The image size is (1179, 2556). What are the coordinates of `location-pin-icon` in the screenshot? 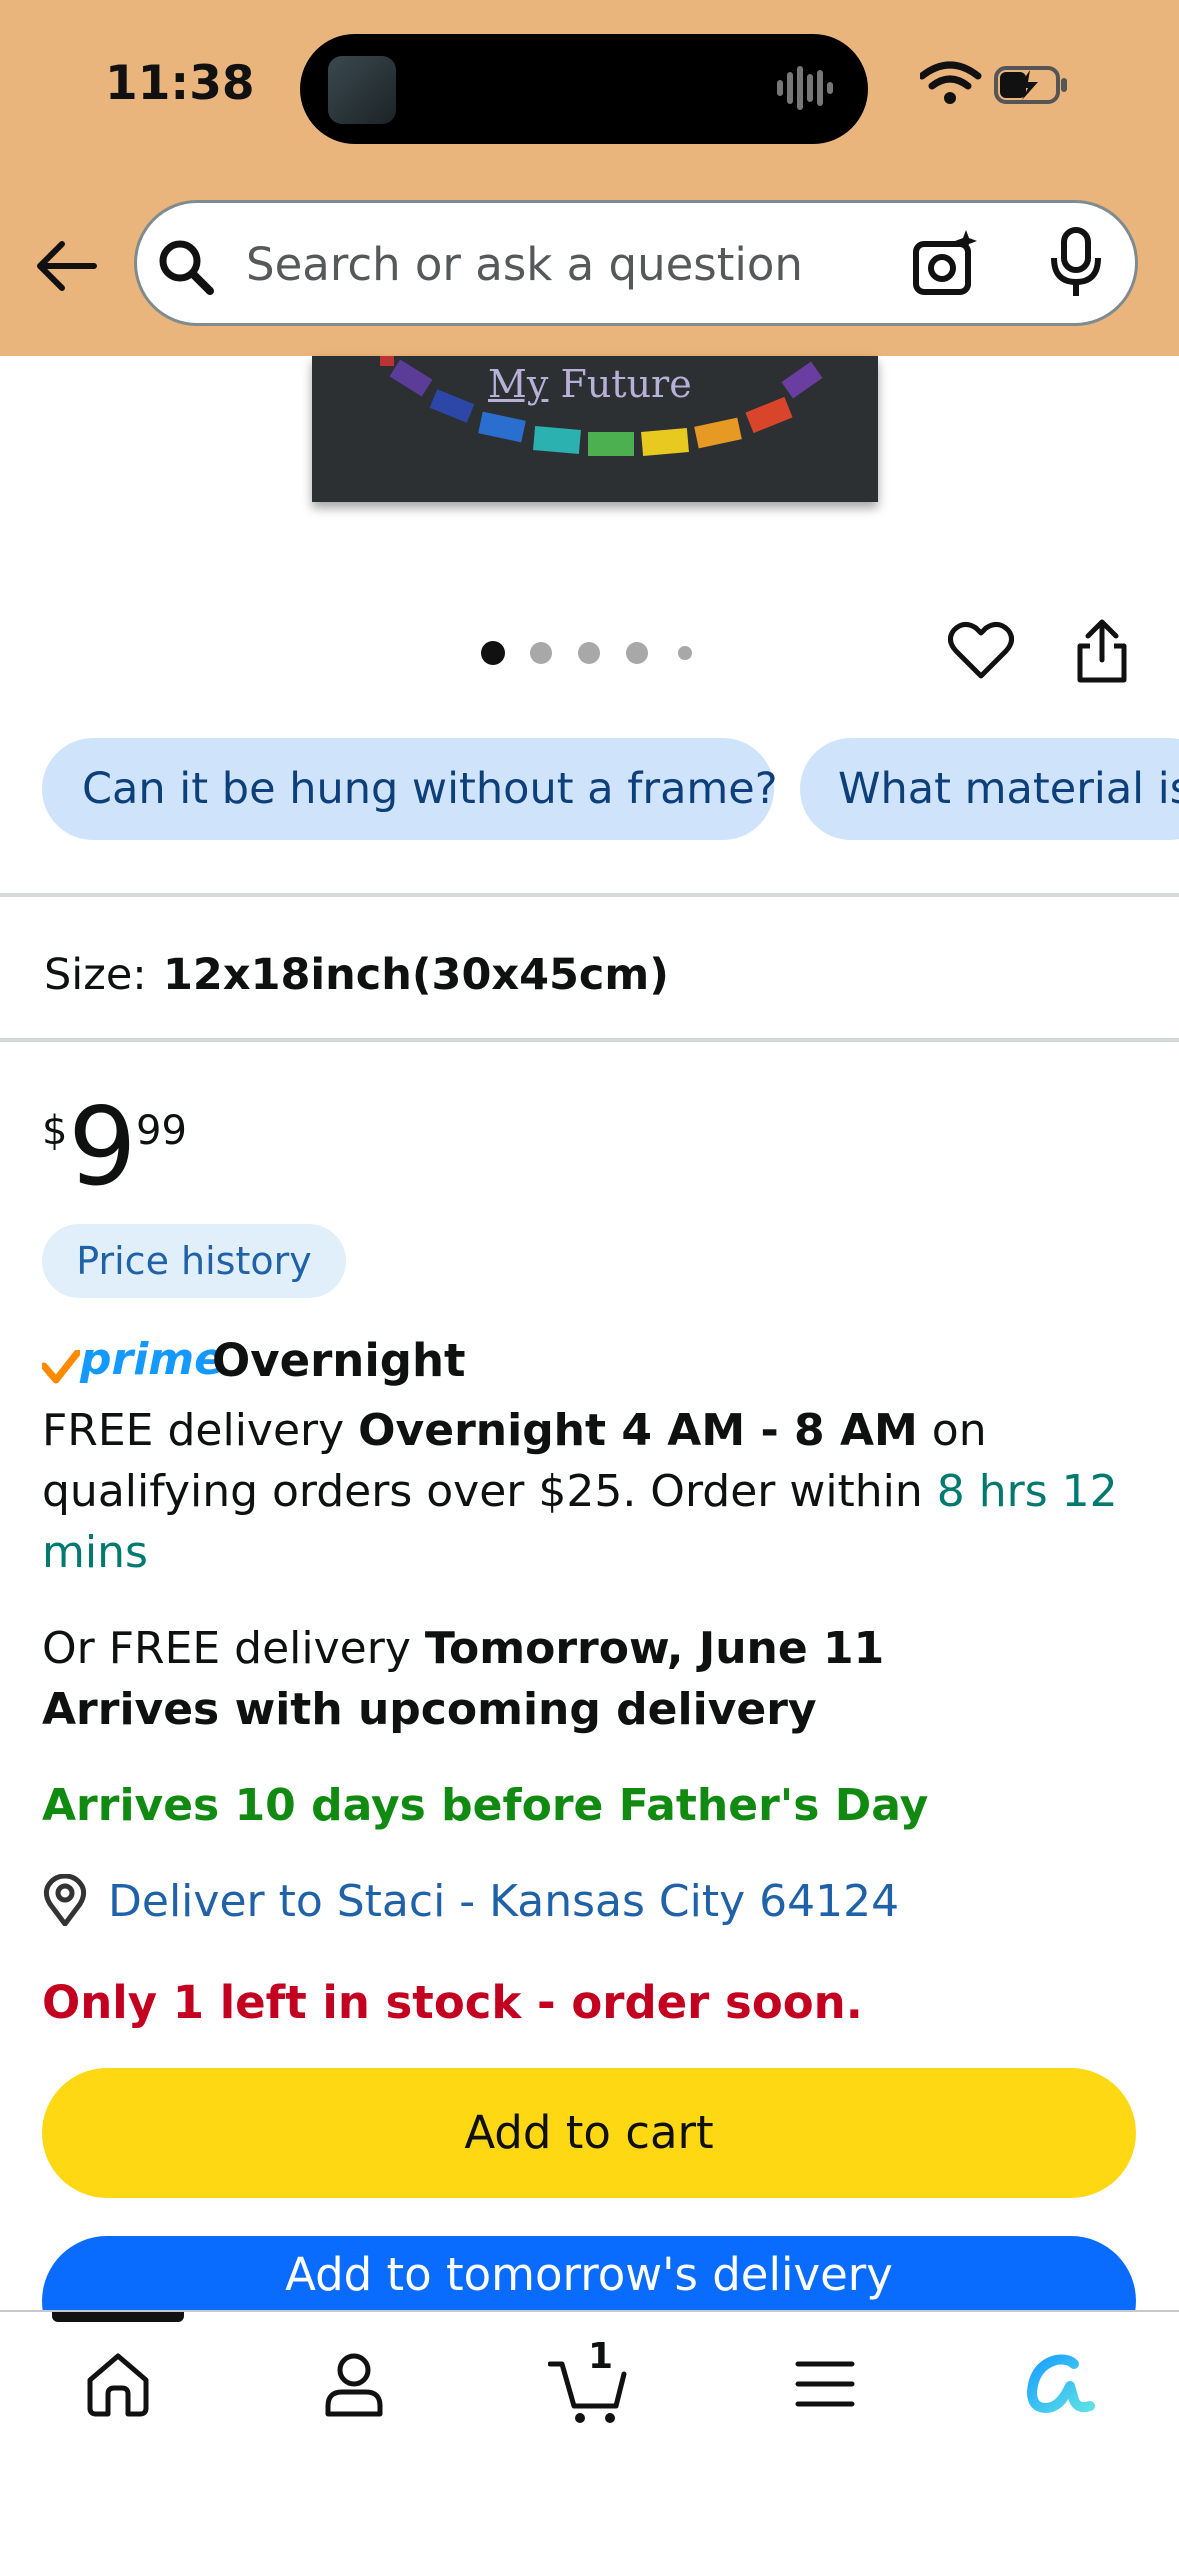 It's located at (65, 1900).